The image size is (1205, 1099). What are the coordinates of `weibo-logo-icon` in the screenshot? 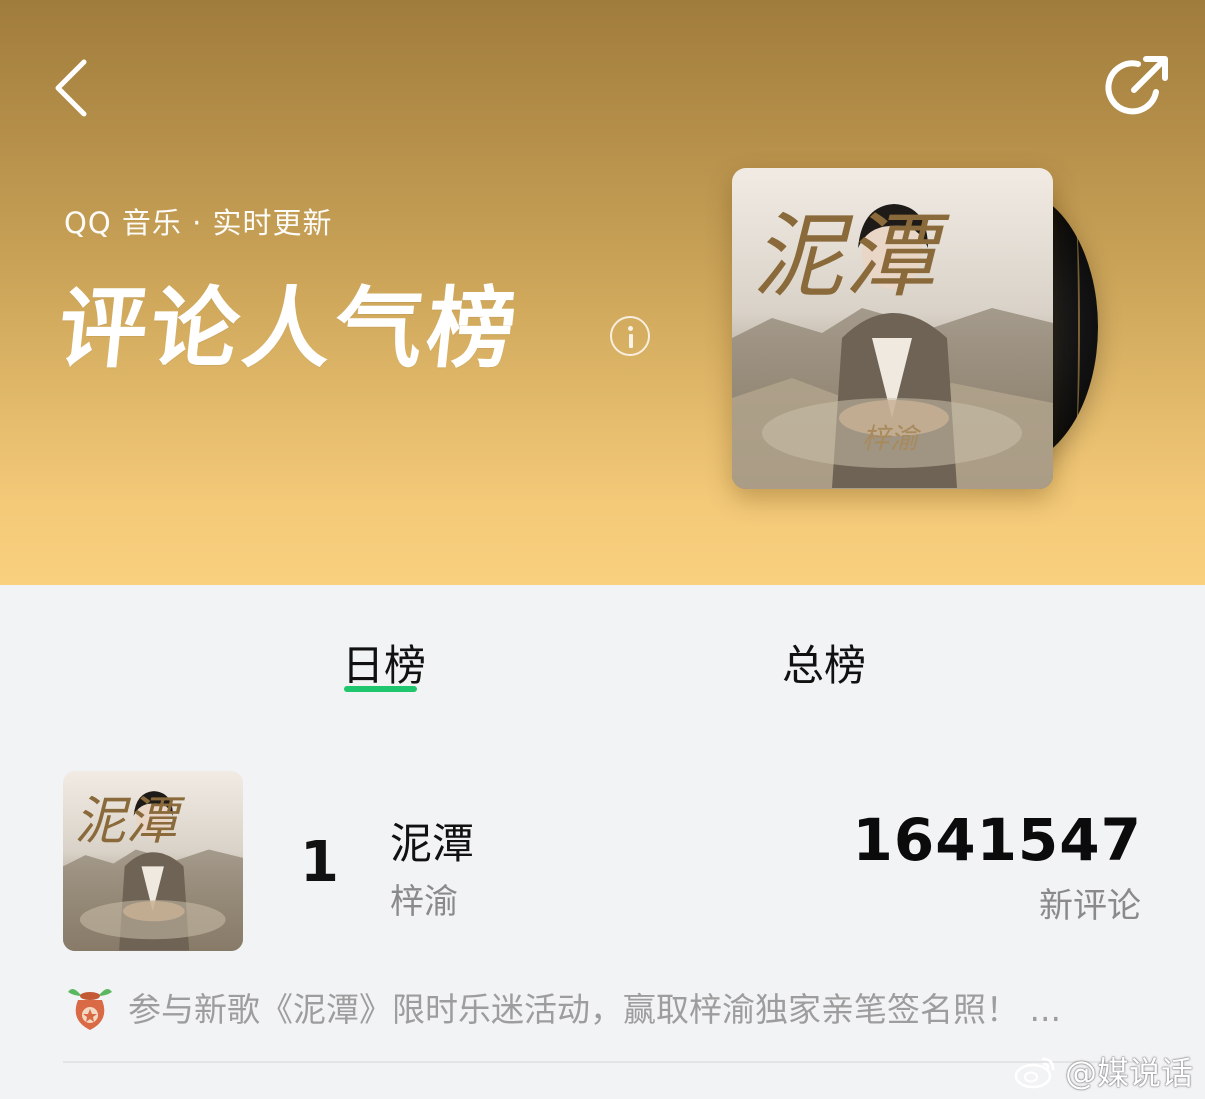 It's located at (1034, 1073).